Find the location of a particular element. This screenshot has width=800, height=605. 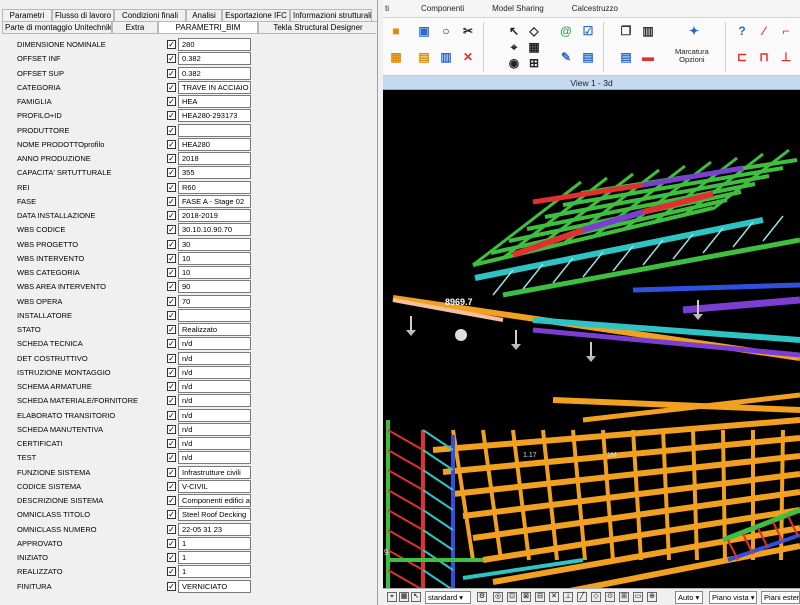

measure-icon: ⌖ is located at coordinates (514, 47).